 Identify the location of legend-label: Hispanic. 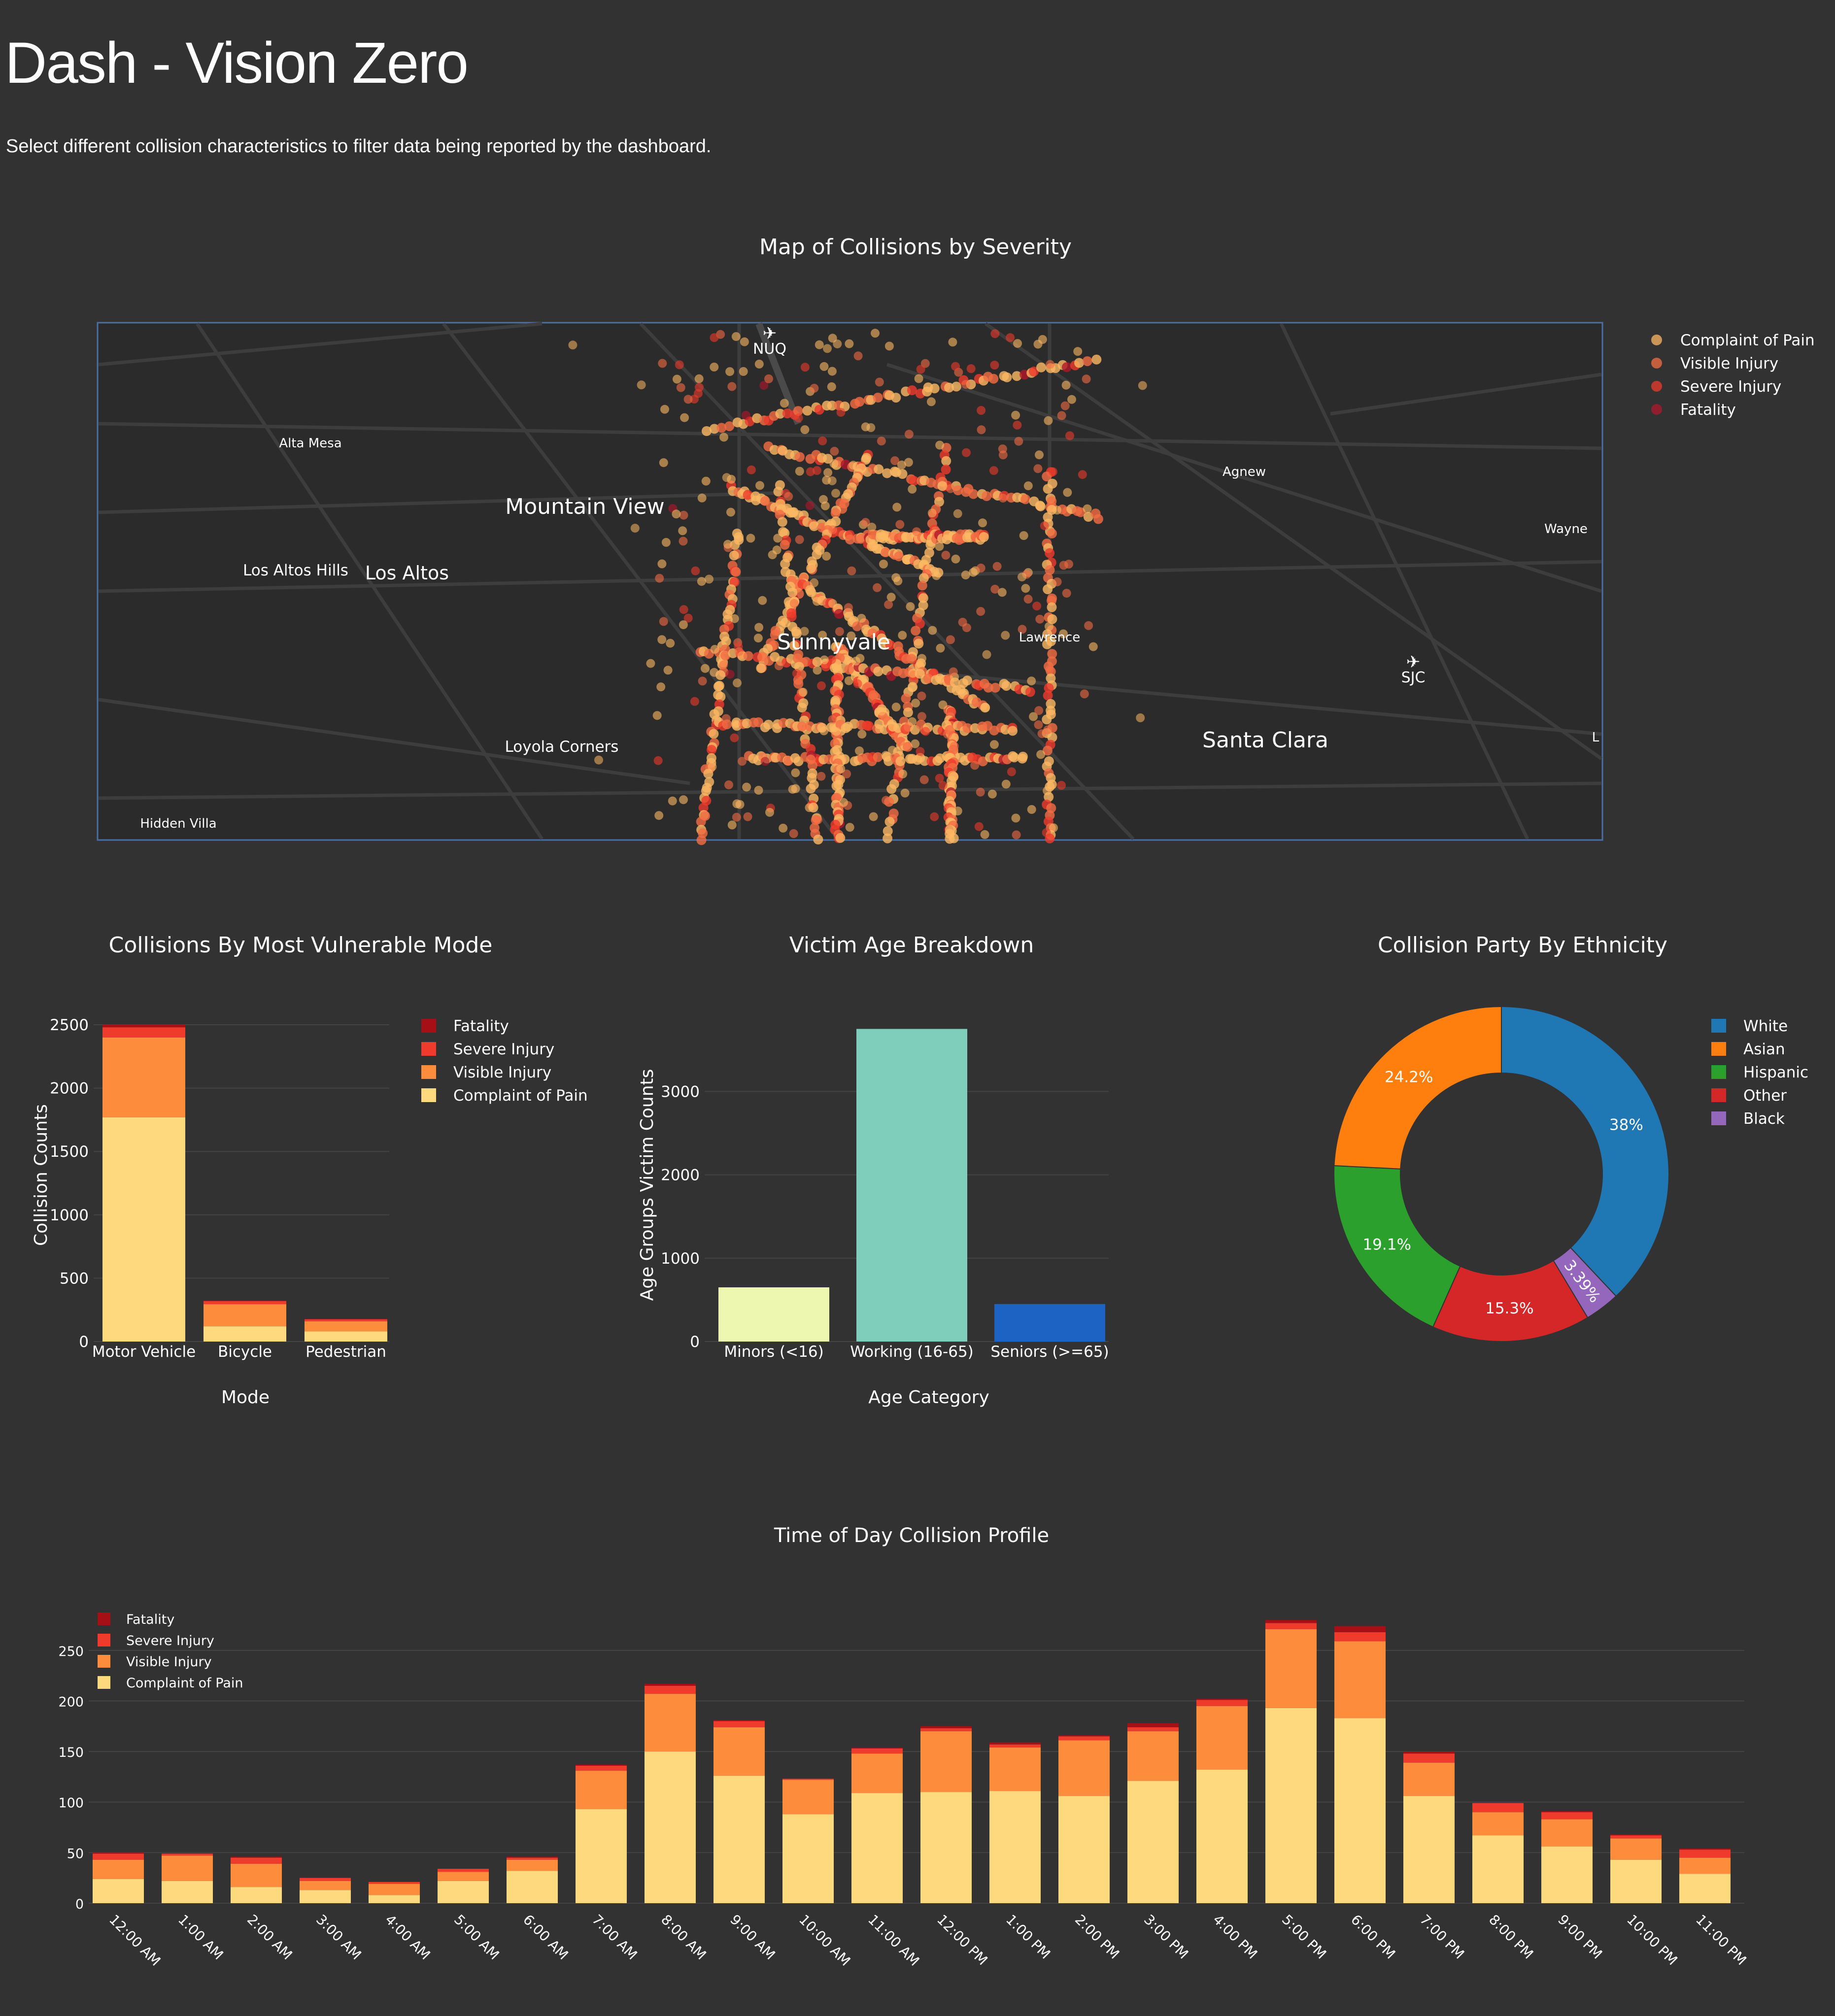
(1776, 1072).